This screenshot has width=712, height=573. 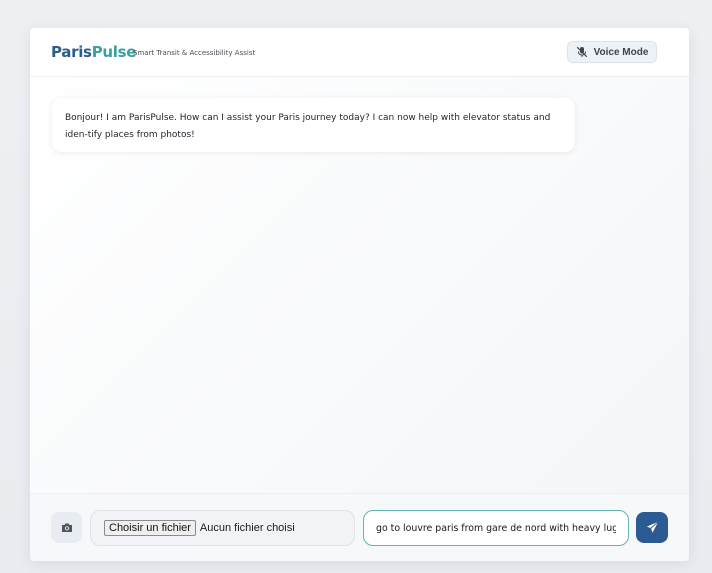 I want to click on tagline: Smart Transit & Accessibility Assist, so click(x=194, y=53).